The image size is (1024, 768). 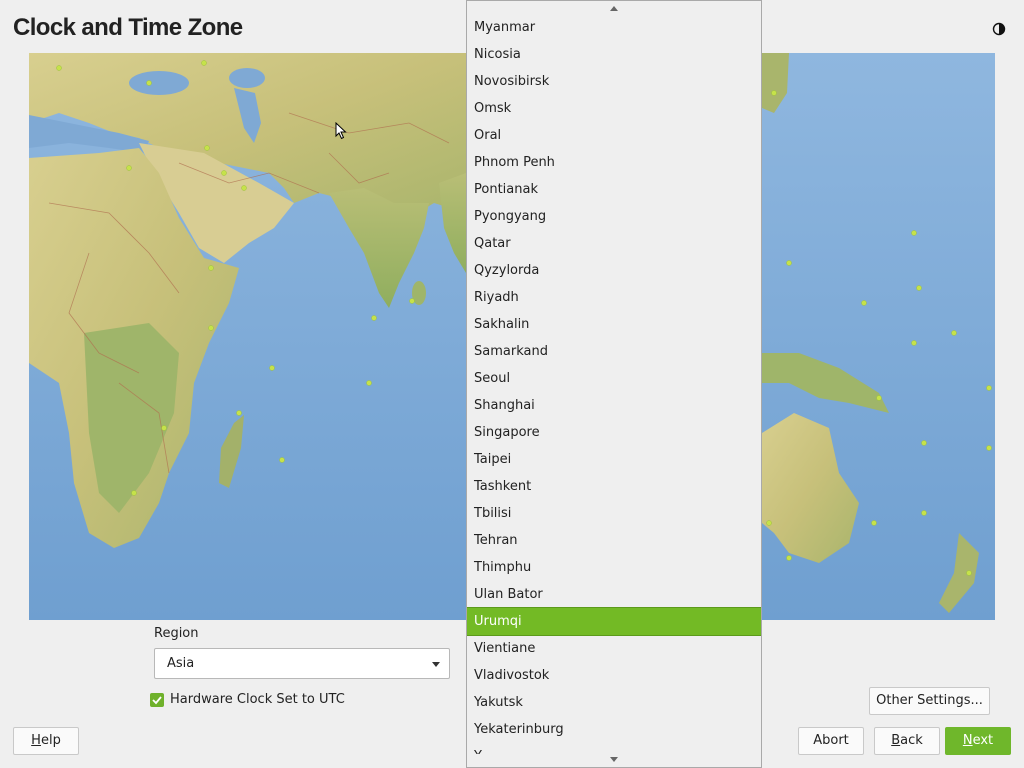 What do you see at coordinates (614, 54) in the screenshot?
I see `timezone-list-item: Nicosia` at bounding box center [614, 54].